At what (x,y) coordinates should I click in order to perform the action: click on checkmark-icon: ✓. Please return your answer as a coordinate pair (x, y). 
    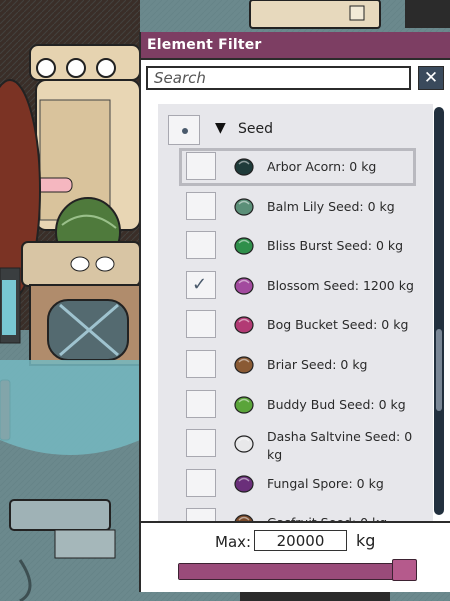
    Looking at the image, I should click on (200, 284).